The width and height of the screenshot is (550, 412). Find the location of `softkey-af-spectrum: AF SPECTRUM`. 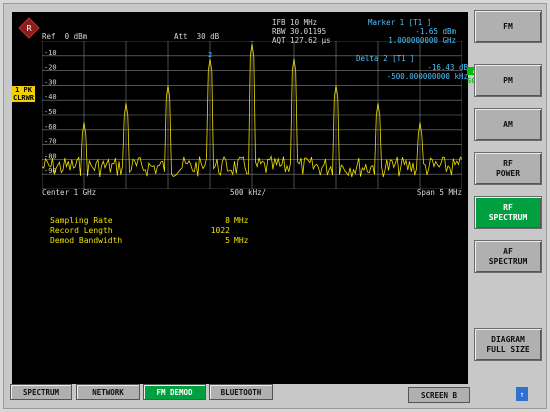

softkey-af-spectrum: AF SPECTRUM is located at coordinates (508, 256).